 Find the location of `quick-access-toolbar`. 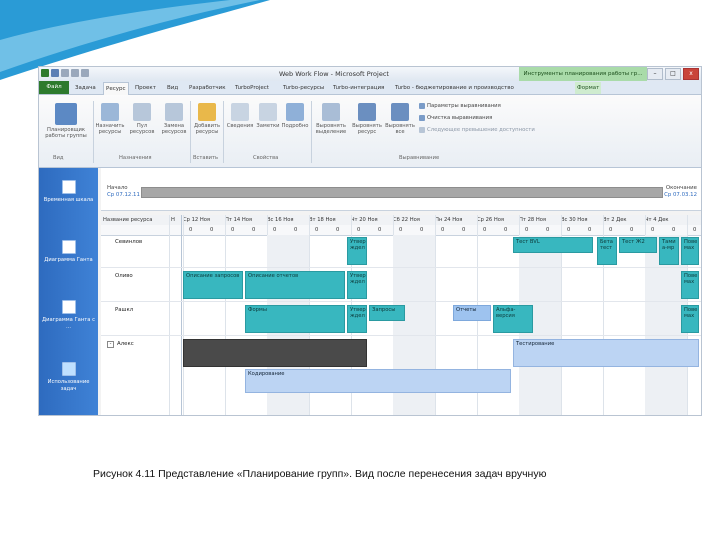

quick-access-toolbar is located at coordinates (65, 73).